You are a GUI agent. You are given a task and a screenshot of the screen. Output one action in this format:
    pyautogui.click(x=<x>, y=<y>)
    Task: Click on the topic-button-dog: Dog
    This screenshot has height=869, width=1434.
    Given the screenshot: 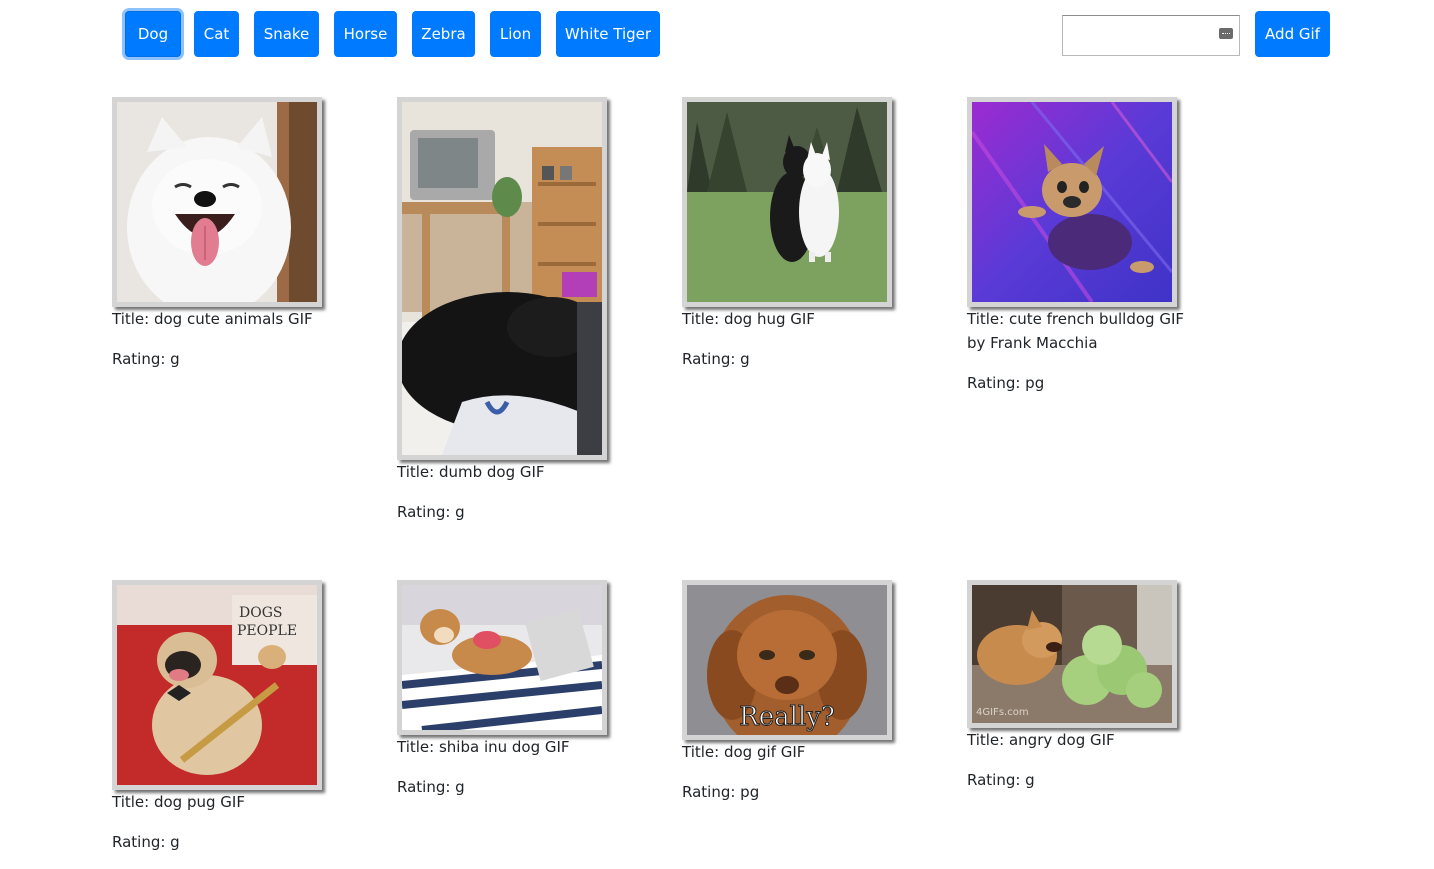 What is the action you would take?
    pyautogui.click(x=153, y=34)
    